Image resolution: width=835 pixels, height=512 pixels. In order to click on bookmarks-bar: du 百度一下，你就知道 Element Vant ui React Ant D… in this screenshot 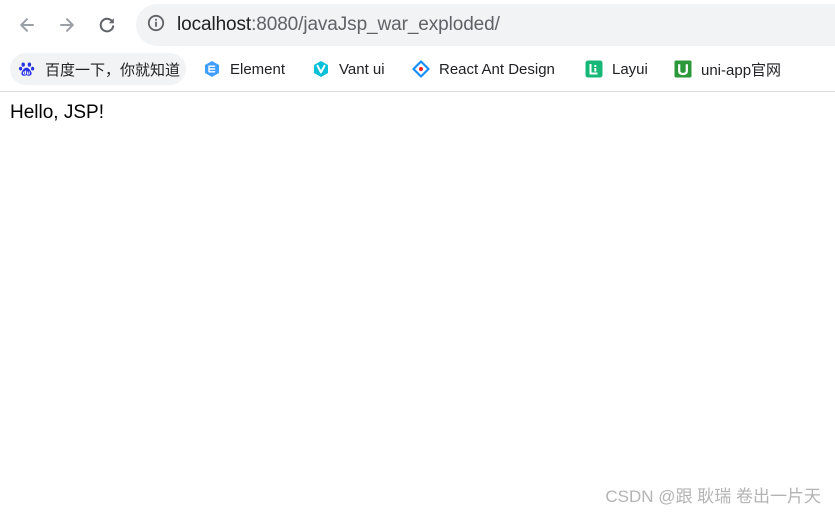, I will do `click(417, 71)`.